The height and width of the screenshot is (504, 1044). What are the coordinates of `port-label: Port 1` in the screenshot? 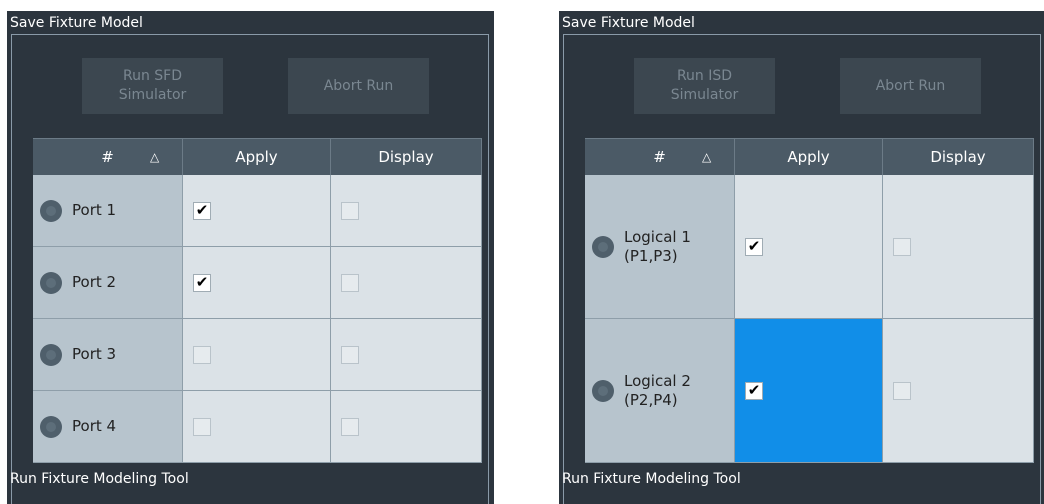 It's located at (94, 210).